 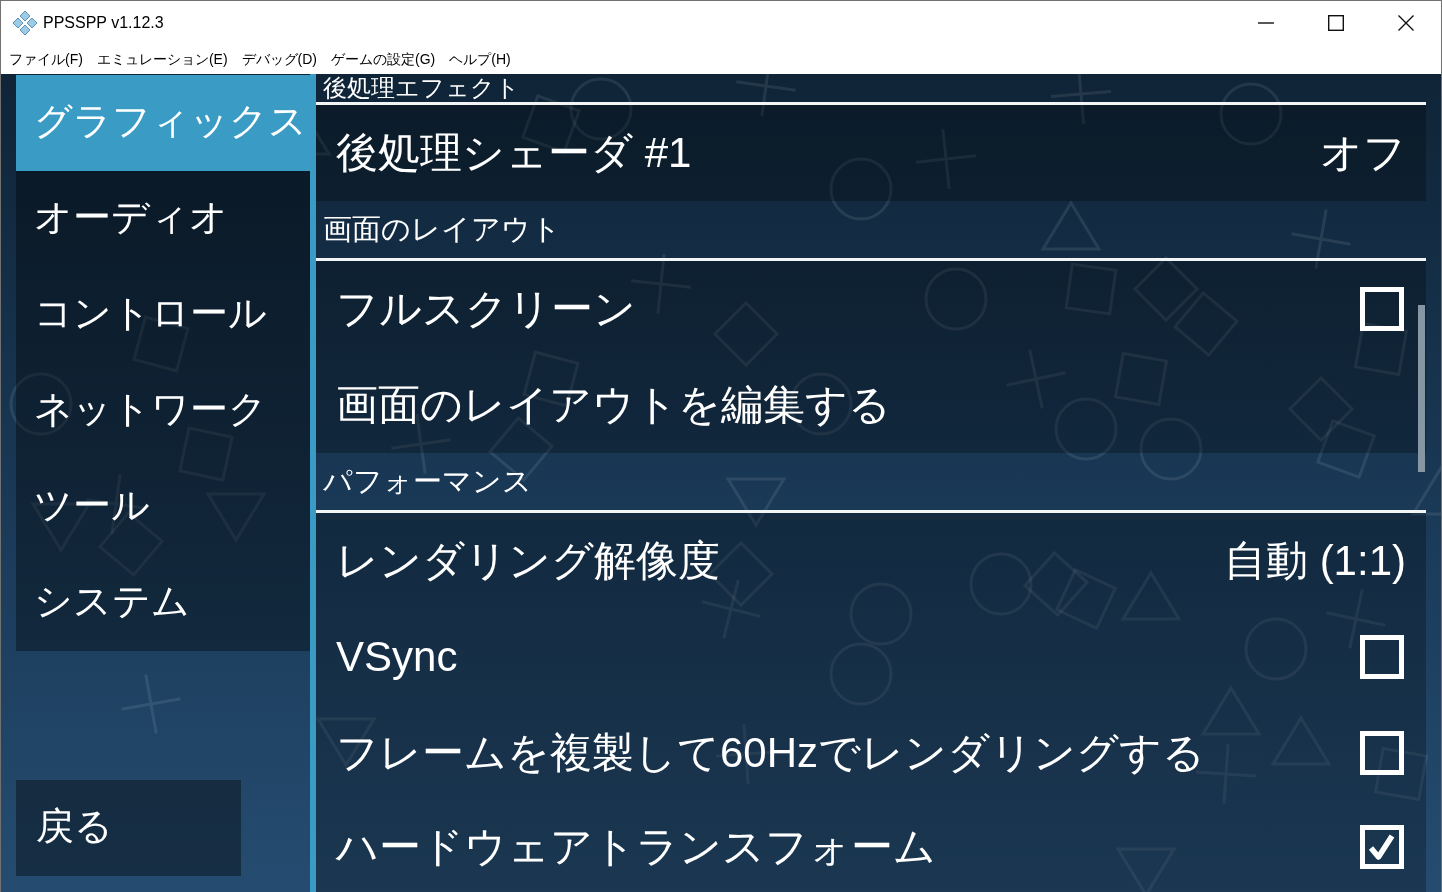 What do you see at coordinates (614, 405) in the screenshot?
I see `setting-label: 画面のレイアウトを編集する` at bounding box center [614, 405].